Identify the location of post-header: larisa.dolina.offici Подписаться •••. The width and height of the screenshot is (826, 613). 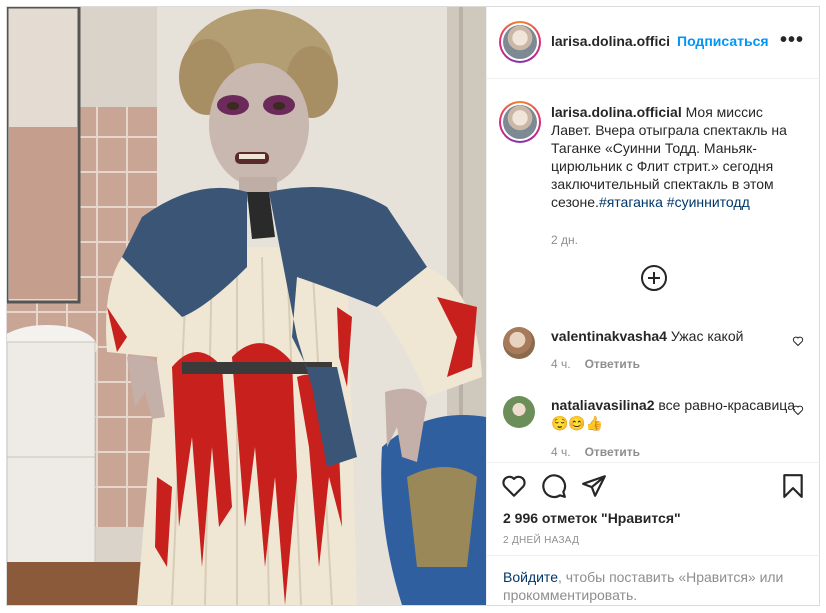
(653, 43).